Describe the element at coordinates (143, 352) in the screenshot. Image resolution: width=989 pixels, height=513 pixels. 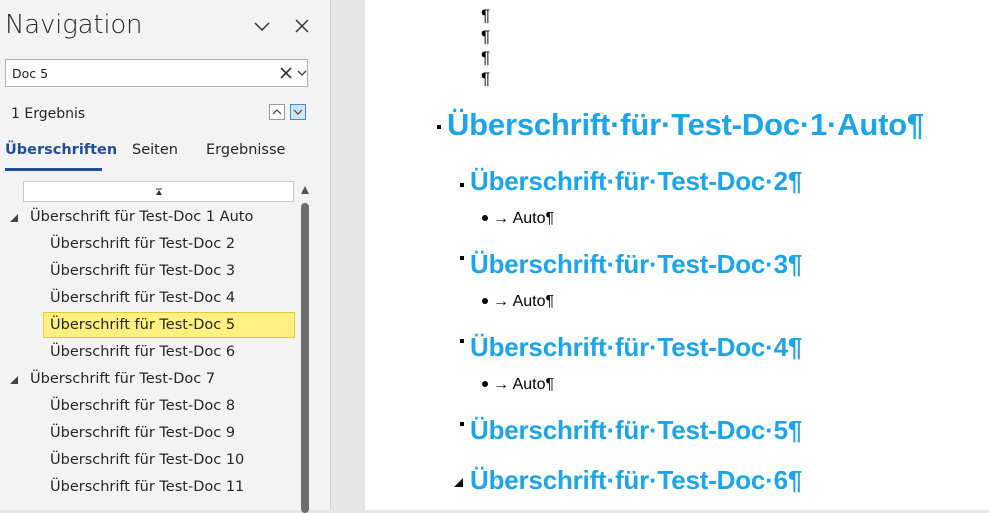
I see `tree-item-label: Überschrift für Test-Doc 6` at that location.